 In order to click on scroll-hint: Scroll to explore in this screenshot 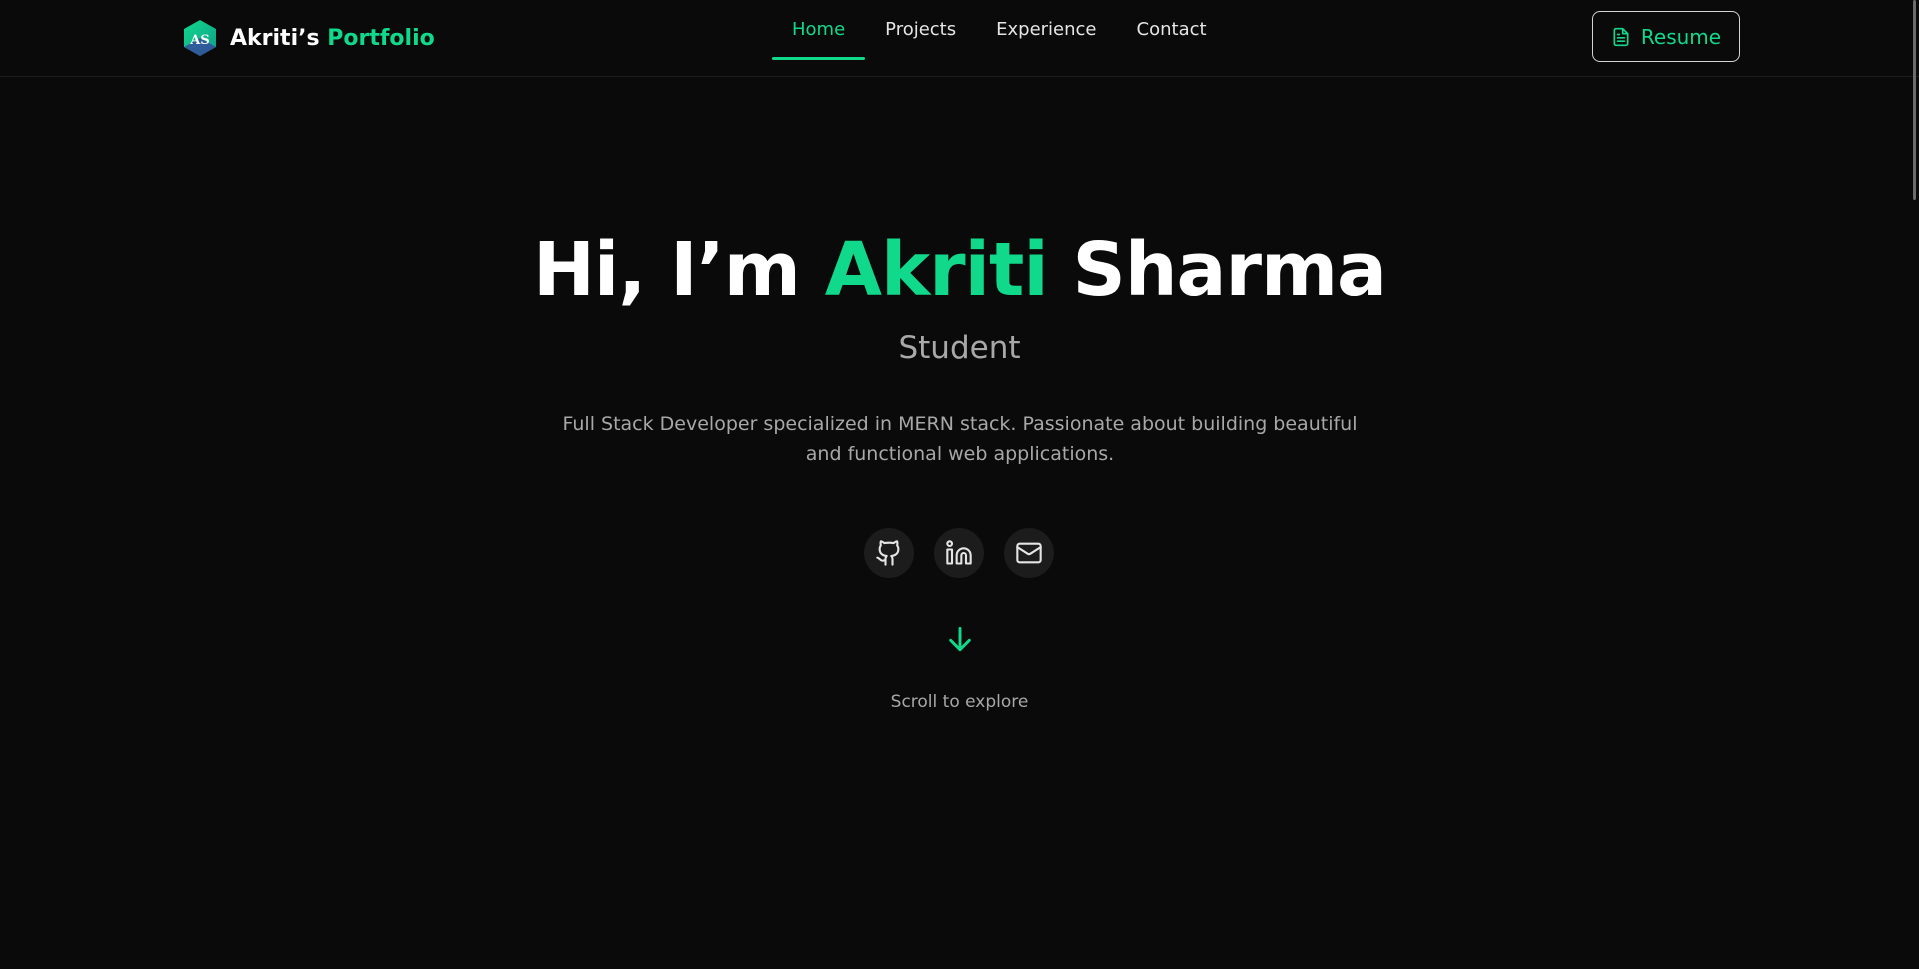, I will do `click(959, 702)`.